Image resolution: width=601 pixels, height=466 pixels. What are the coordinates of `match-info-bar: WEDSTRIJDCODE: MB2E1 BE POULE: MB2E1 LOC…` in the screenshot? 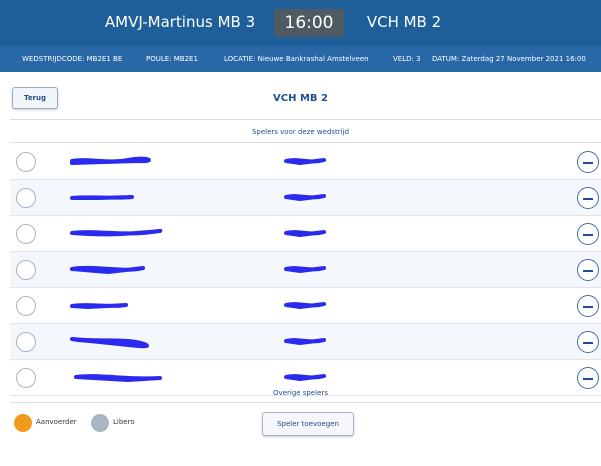 It's located at (300, 59).